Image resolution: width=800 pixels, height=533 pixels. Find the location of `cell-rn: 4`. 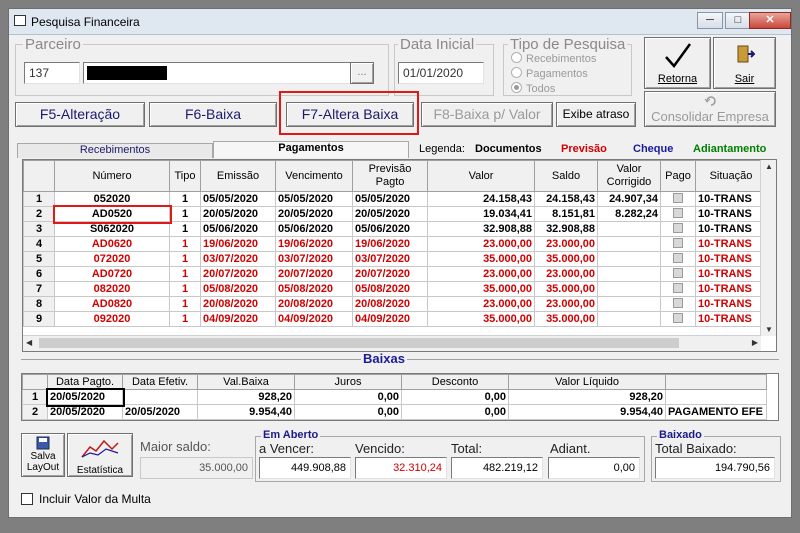

cell-rn: 4 is located at coordinates (39, 244).